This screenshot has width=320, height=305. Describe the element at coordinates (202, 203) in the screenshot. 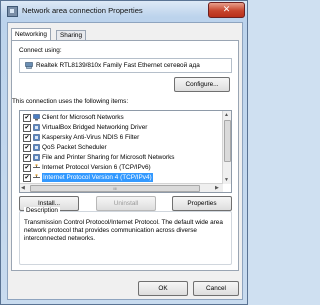

I see `properties-button: Properties` at that location.